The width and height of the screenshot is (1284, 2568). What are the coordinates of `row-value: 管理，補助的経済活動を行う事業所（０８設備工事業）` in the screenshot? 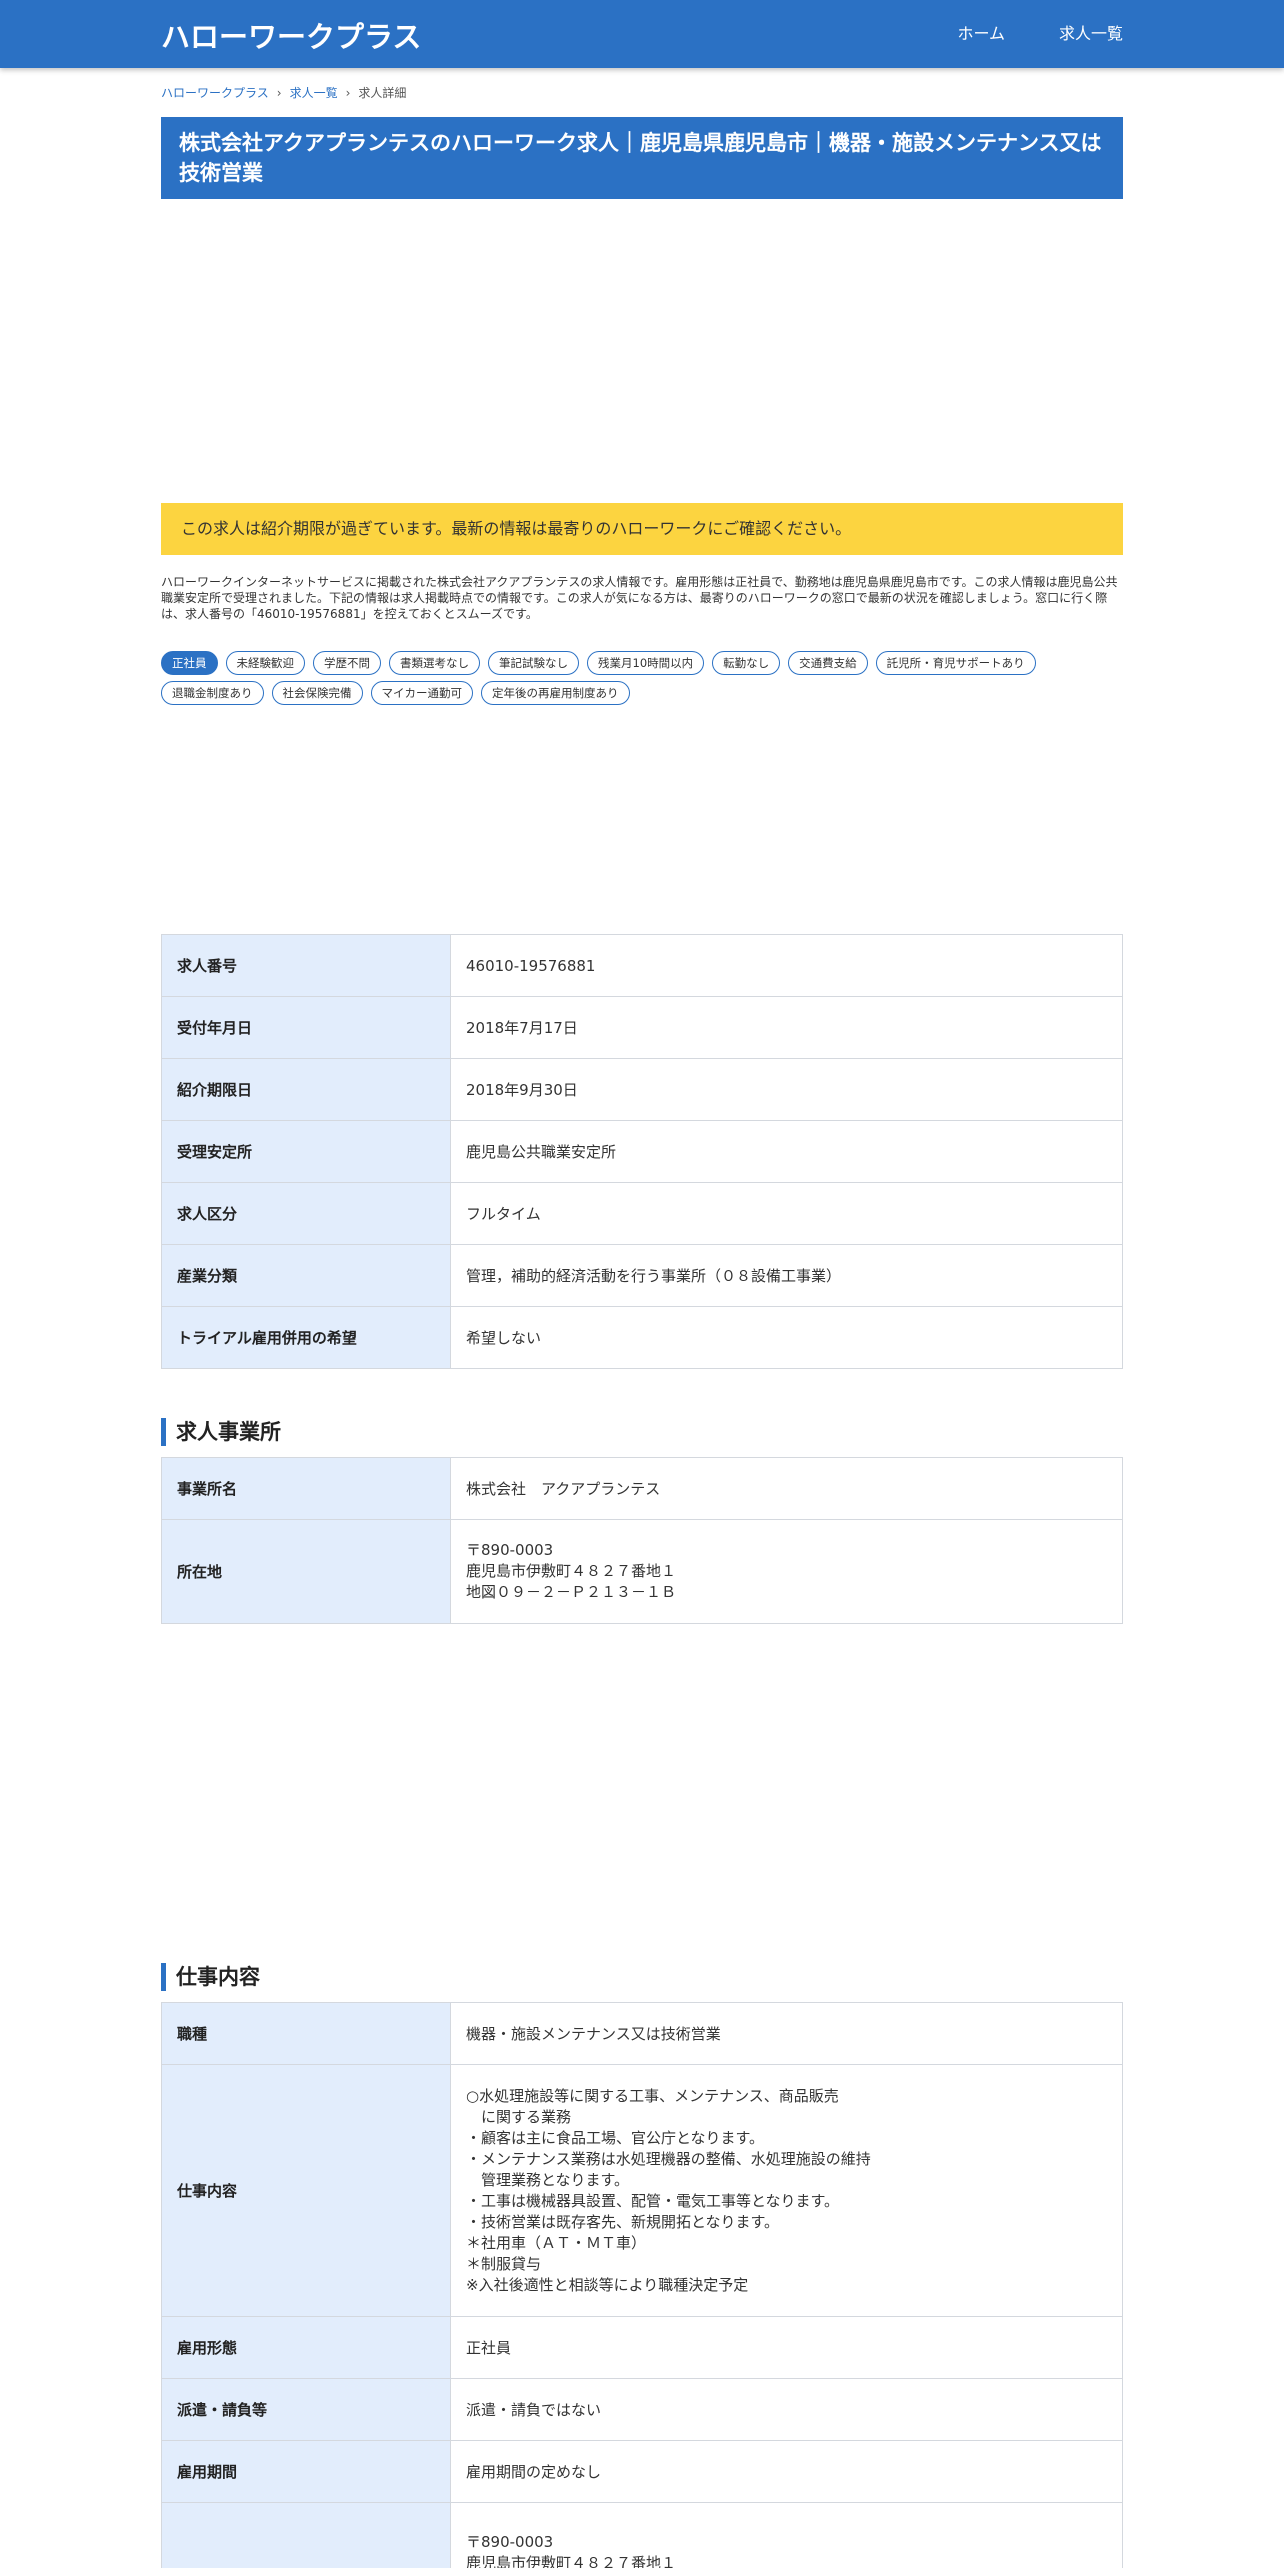 It's located at (786, 1275).